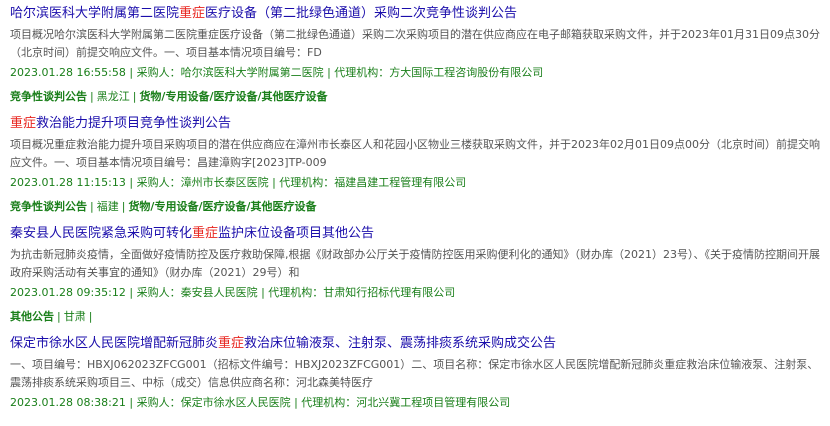  I want to click on title-text: 救治能力提升项目竞争性谈判公告, so click(134, 123).